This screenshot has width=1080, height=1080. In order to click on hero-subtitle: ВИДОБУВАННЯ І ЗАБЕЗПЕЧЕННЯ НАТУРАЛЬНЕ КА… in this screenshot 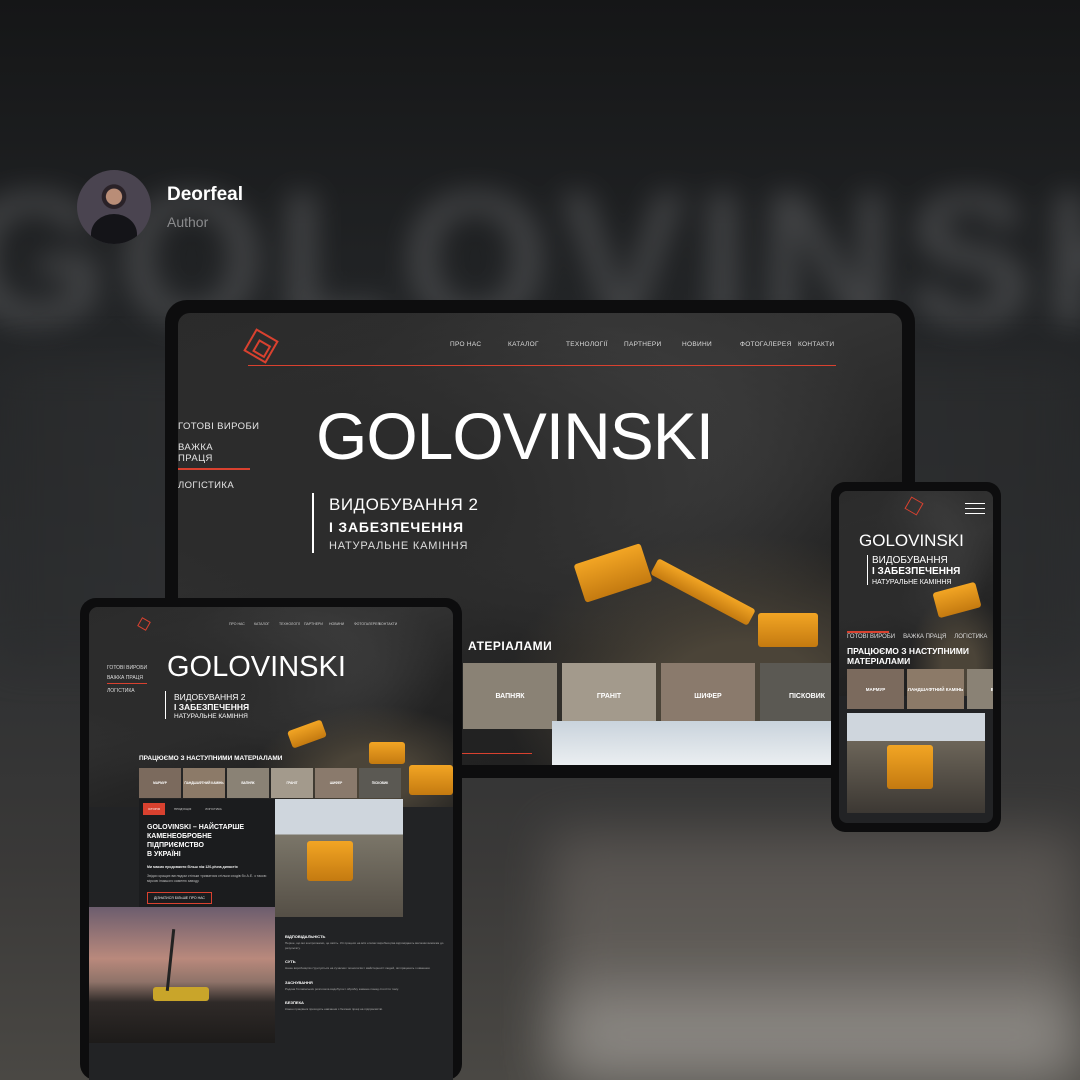, I will do `click(916, 571)`.